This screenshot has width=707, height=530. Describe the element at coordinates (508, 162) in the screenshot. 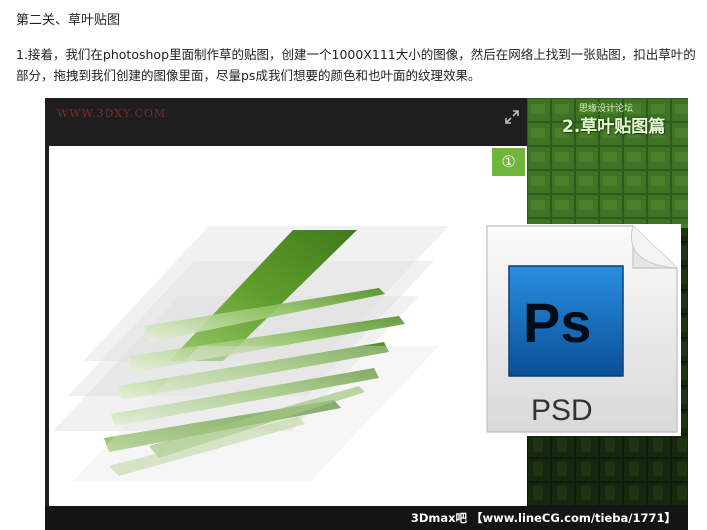

I see `step-badge: ①` at that location.